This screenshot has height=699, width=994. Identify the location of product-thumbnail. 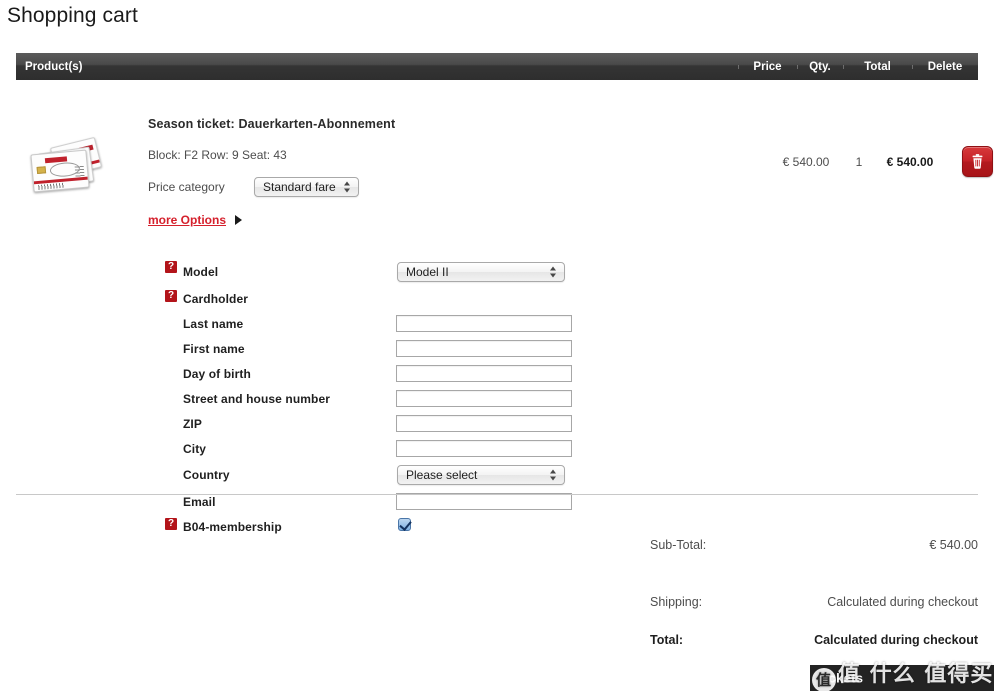
(66, 164).